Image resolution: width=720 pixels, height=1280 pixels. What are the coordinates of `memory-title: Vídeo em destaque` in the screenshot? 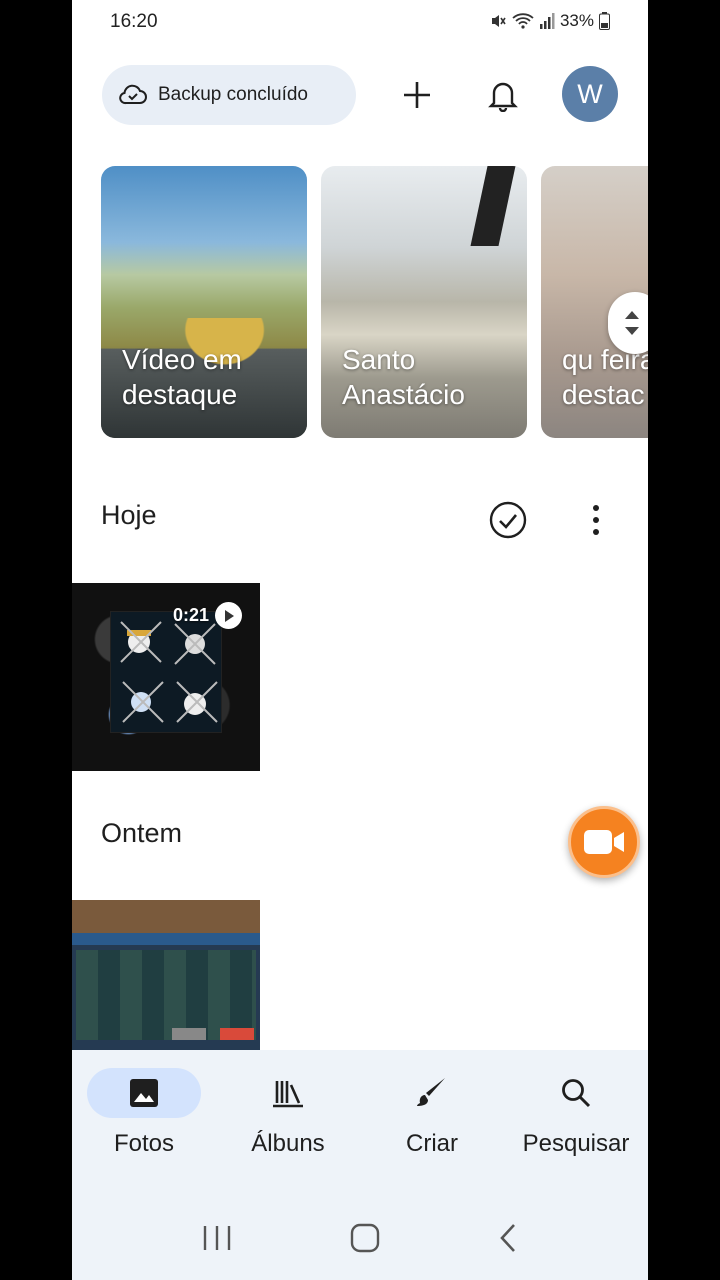 It's located at (182, 377).